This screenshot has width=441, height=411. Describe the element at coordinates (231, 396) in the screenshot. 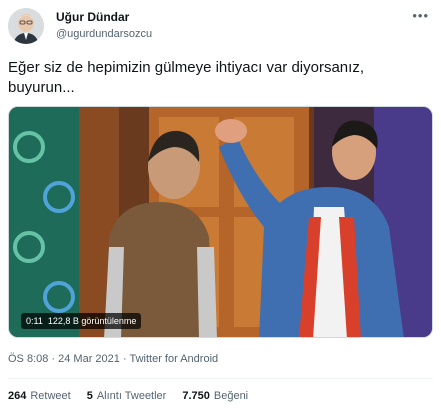

I see `likes-label: Beğeni` at that location.